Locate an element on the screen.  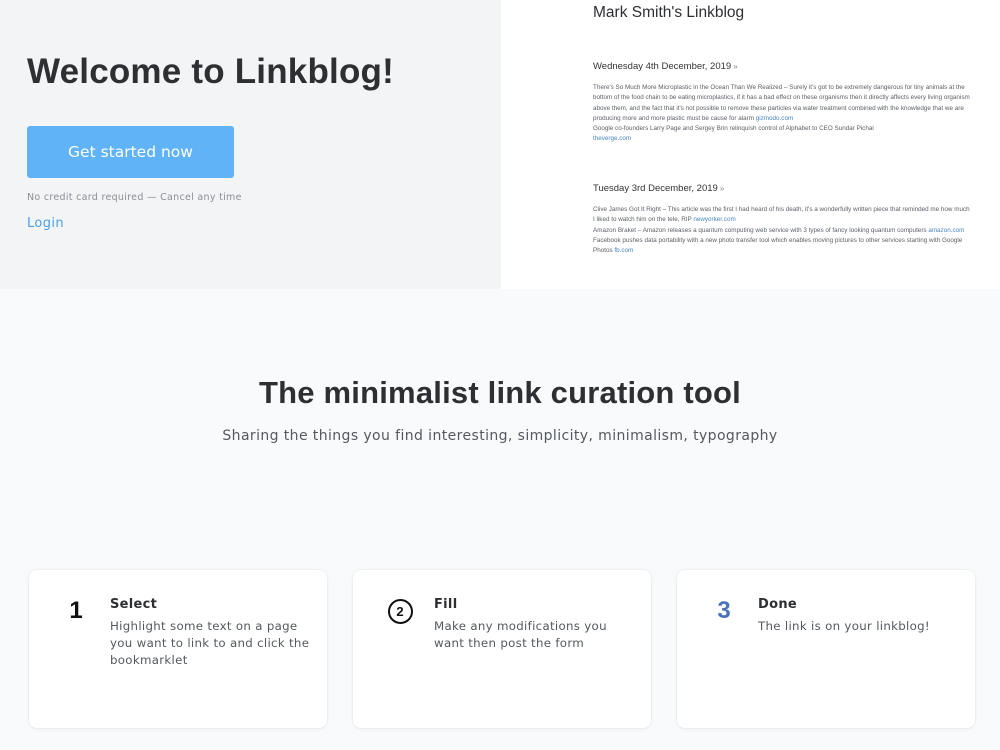
preview-date-heading: Tuesday 3rd December, 2019» is located at coordinates (658, 188).